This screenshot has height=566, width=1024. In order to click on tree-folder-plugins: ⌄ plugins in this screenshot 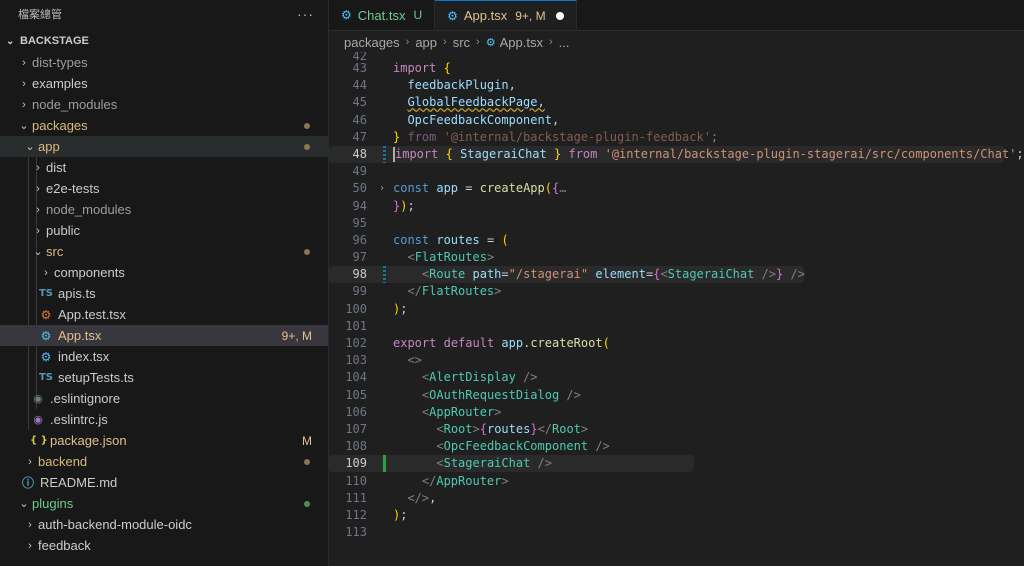, I will do `click(164, 503)`.